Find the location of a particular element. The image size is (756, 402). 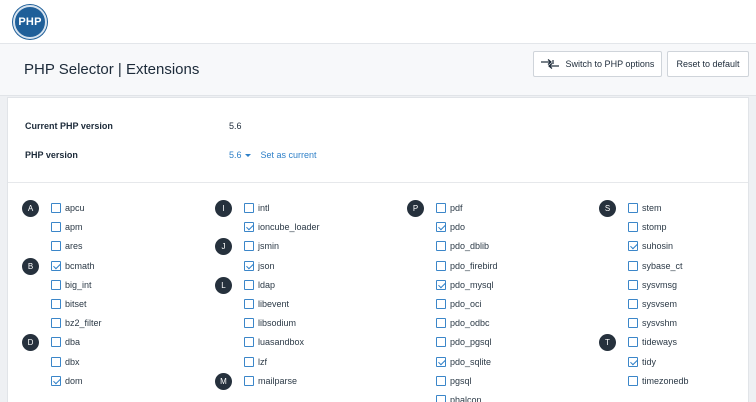

set-as-current-link: Set as current is located at coordinates (289, 155).